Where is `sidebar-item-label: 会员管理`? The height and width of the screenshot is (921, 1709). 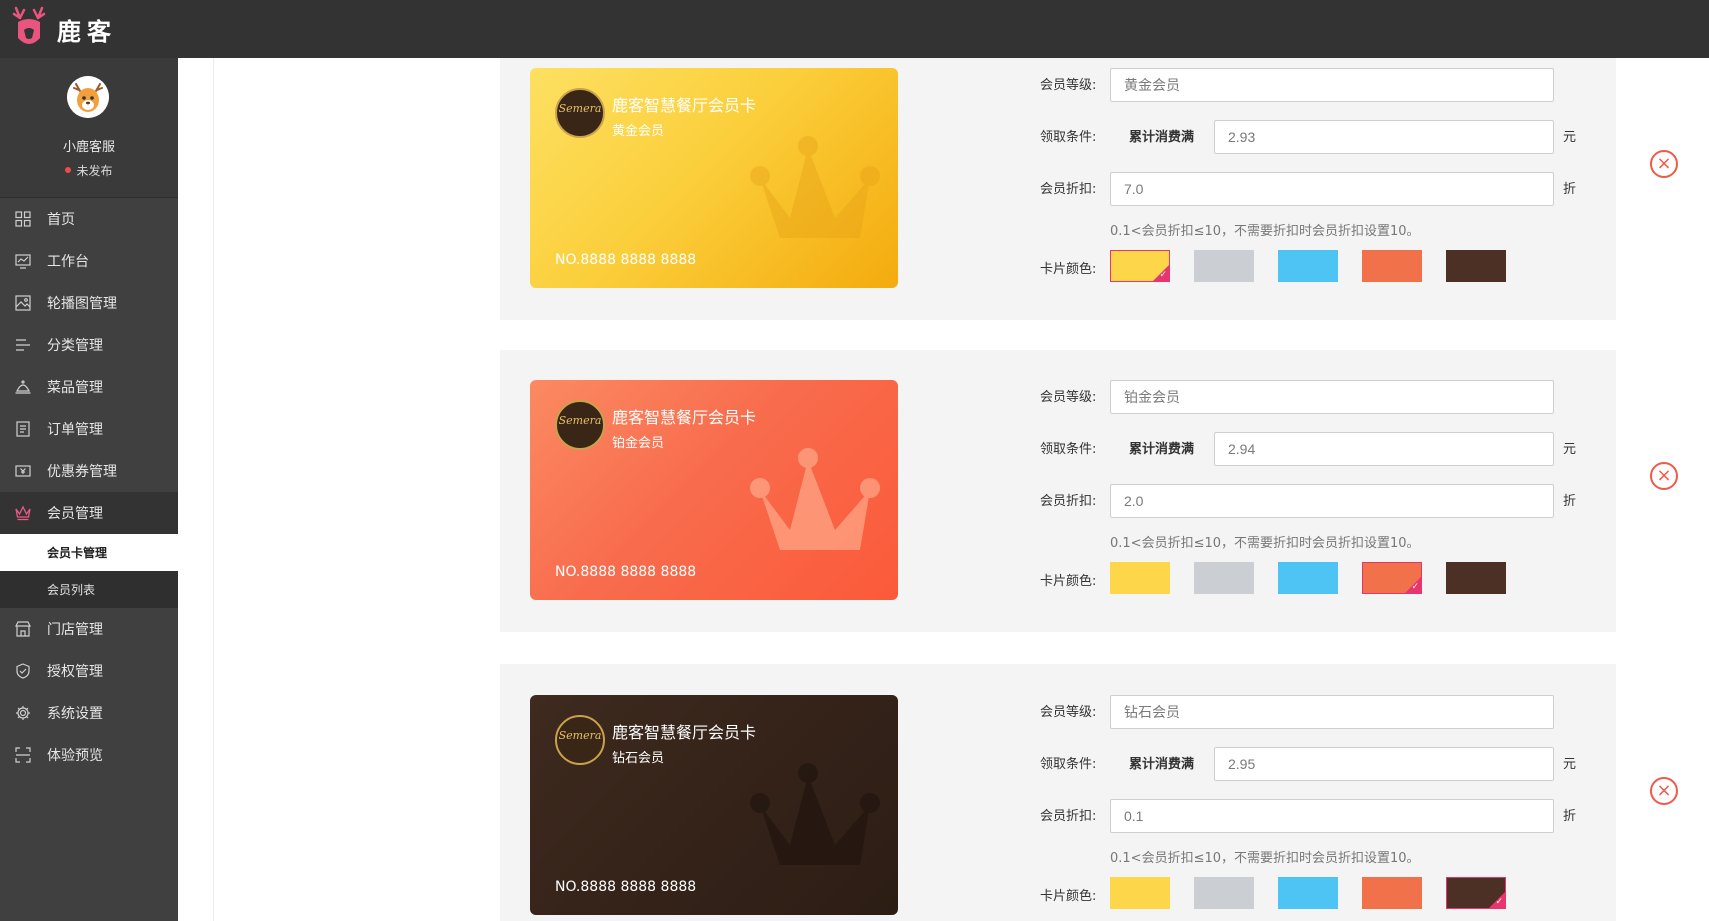 sidebar-item-label: 会员管理 is located at coordinates (75, 514).